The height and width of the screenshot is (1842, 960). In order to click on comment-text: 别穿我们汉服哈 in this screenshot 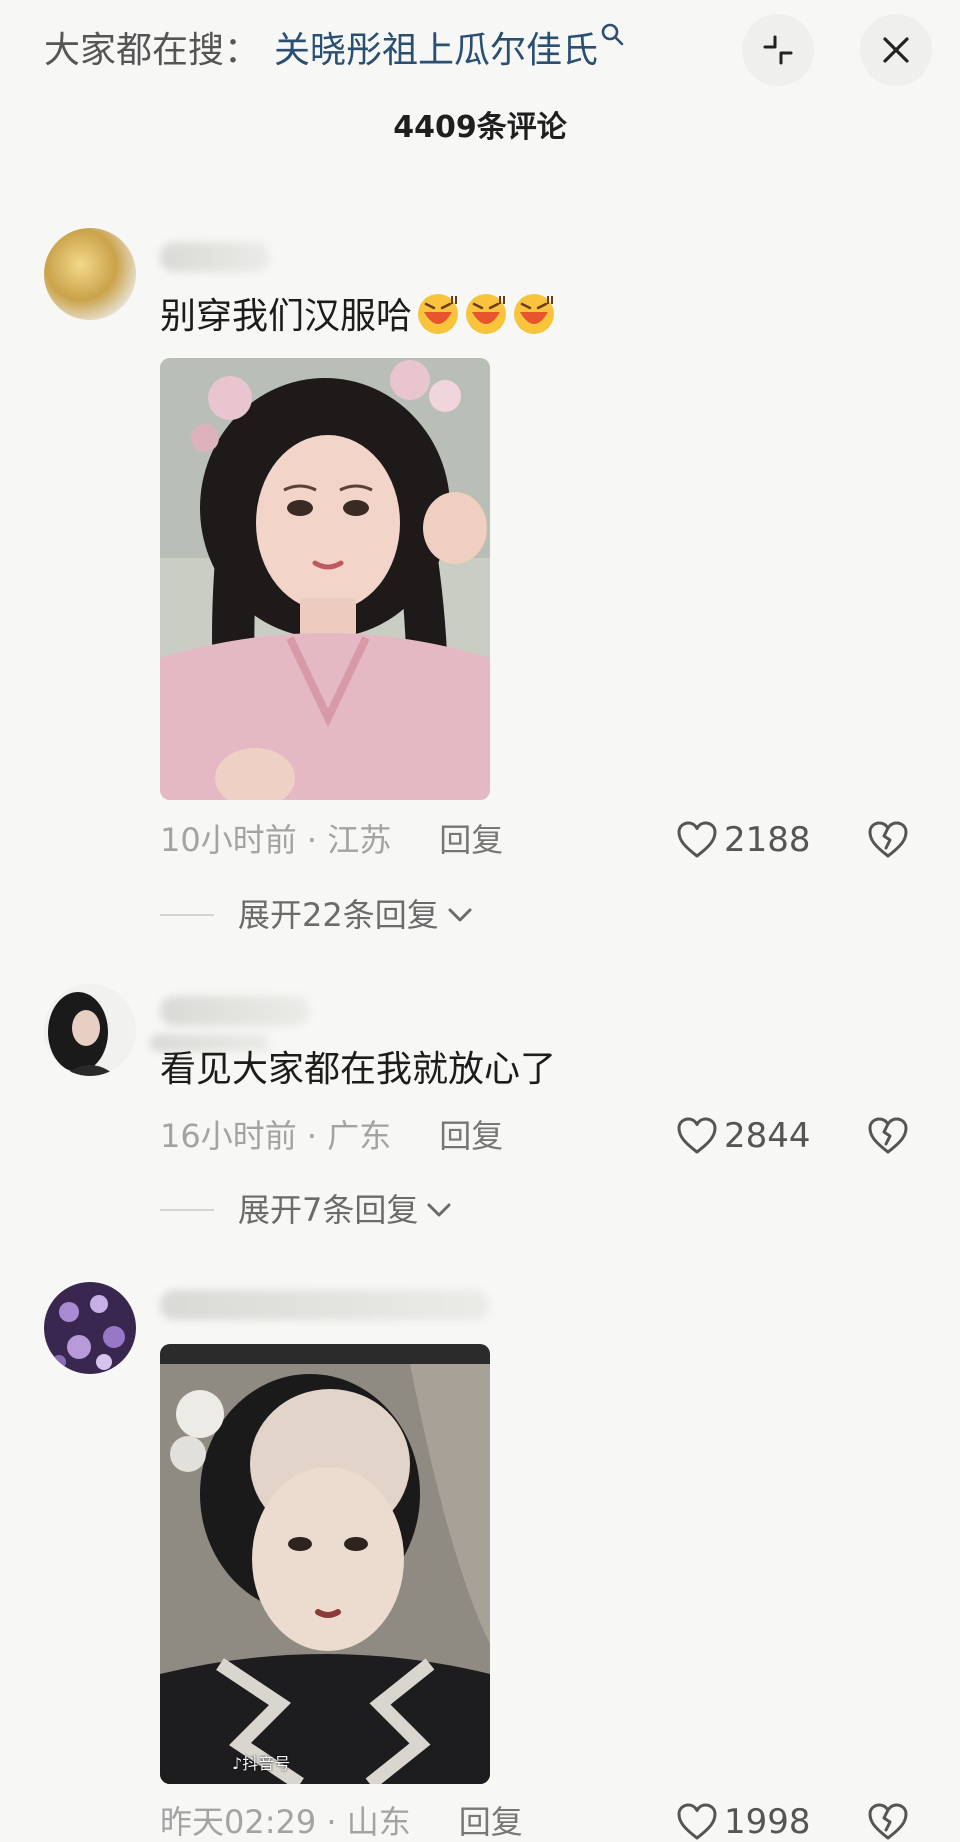, I will do `click(358, 316)`.